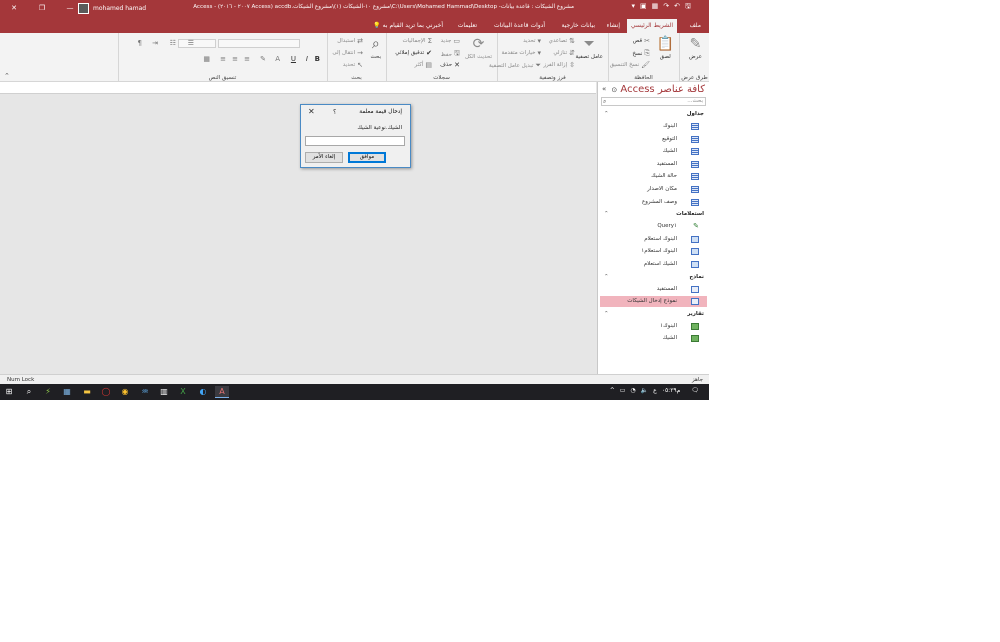 The image size is (1000, 642). Describe the element at coordinates (562, 41) in the screenshot. I see `ascending-button: ⇅ تصاعدي` at that location.